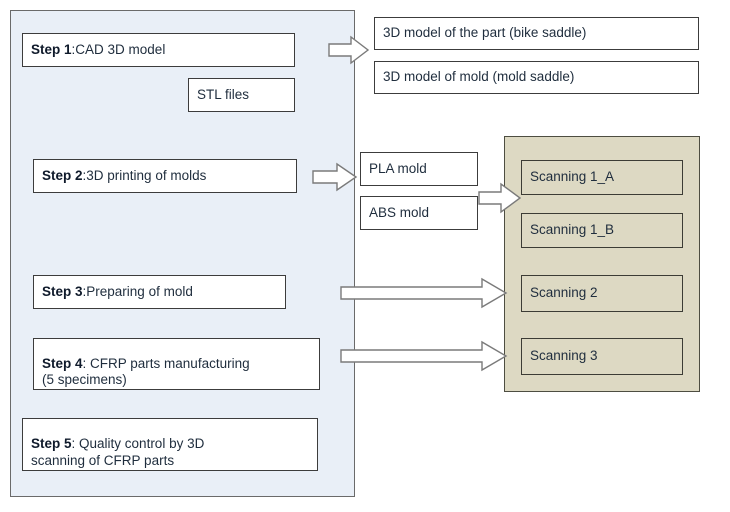 This screenshot has height=512, width=730. I want to click on model-of-part-text: 3D model of the part (bike saddle), so click(485, 33).